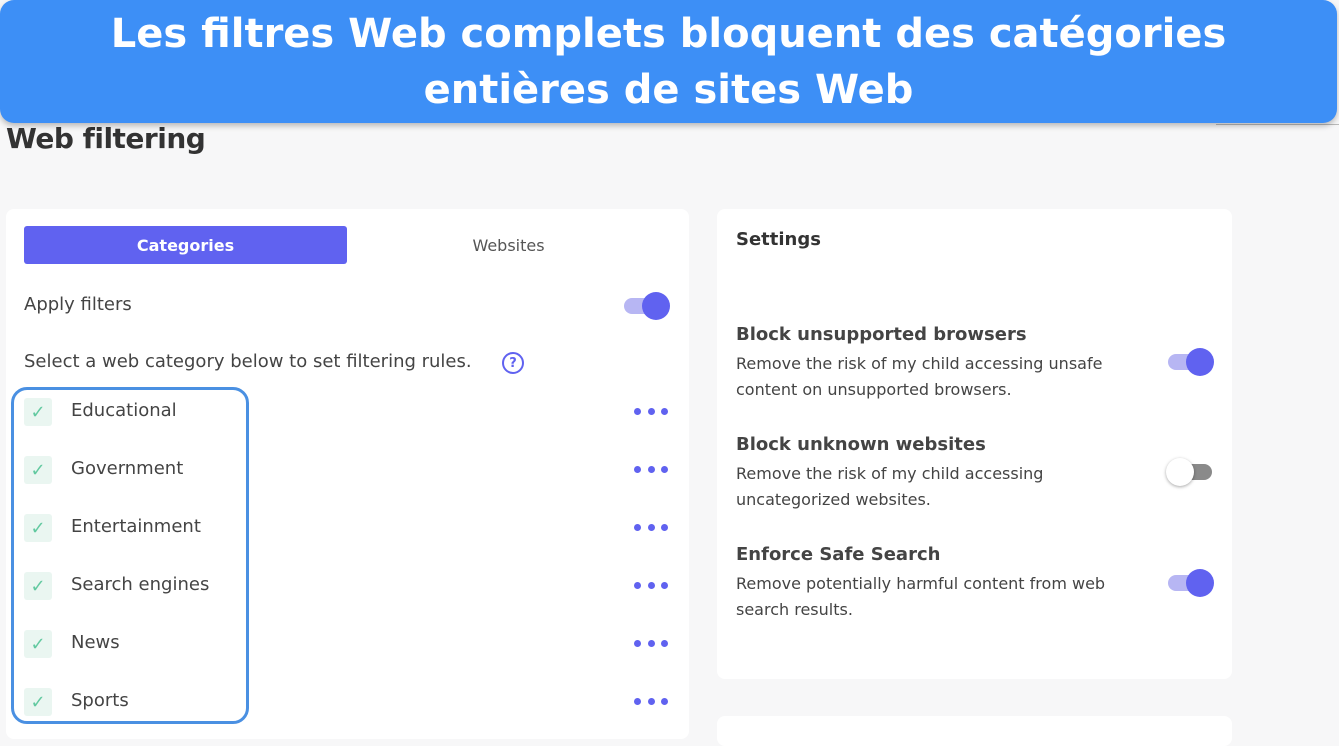 The width and height of the screenshot is (1339, 746). What do you see at coordinates (185, 245) in the screenshot?
I see `tab-categories: Categories` at bounding box center [185, 245].